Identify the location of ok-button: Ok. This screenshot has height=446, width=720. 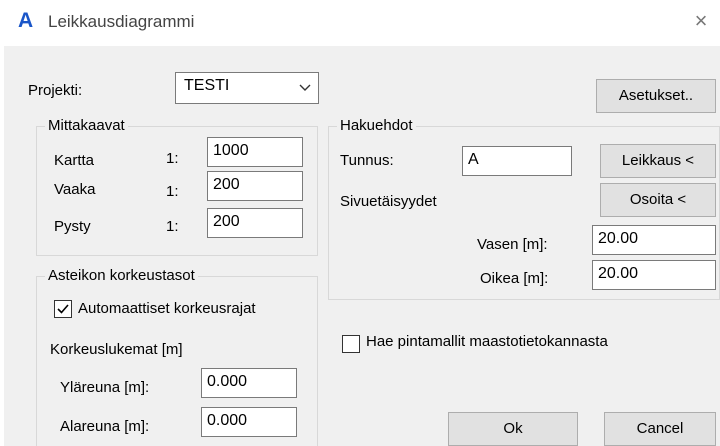
(513, 429).